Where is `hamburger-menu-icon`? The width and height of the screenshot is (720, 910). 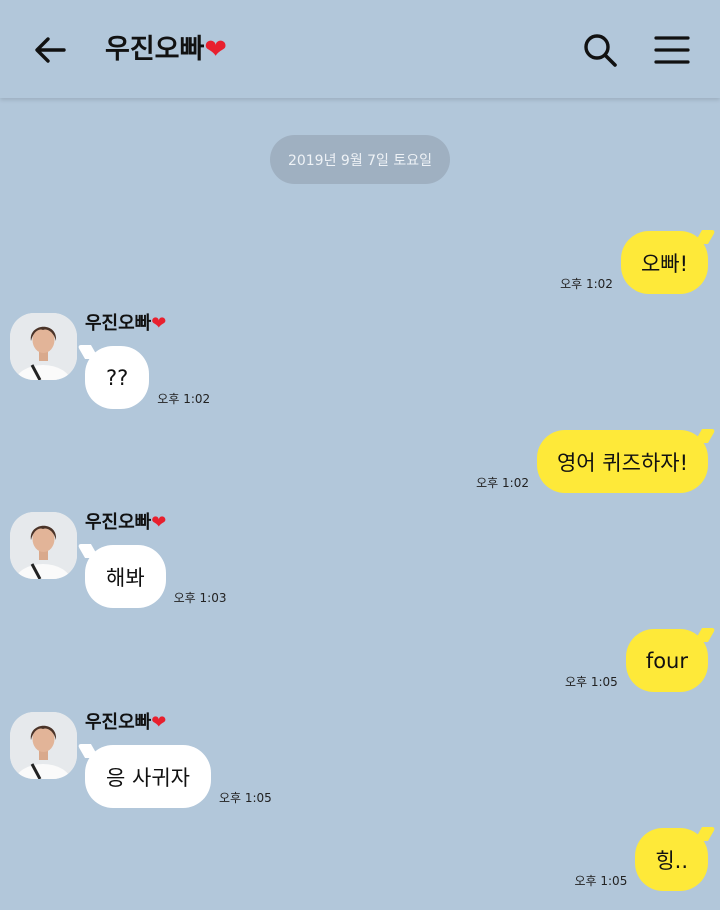
hamburger-menu-icon is located at coordinates (672, 50).